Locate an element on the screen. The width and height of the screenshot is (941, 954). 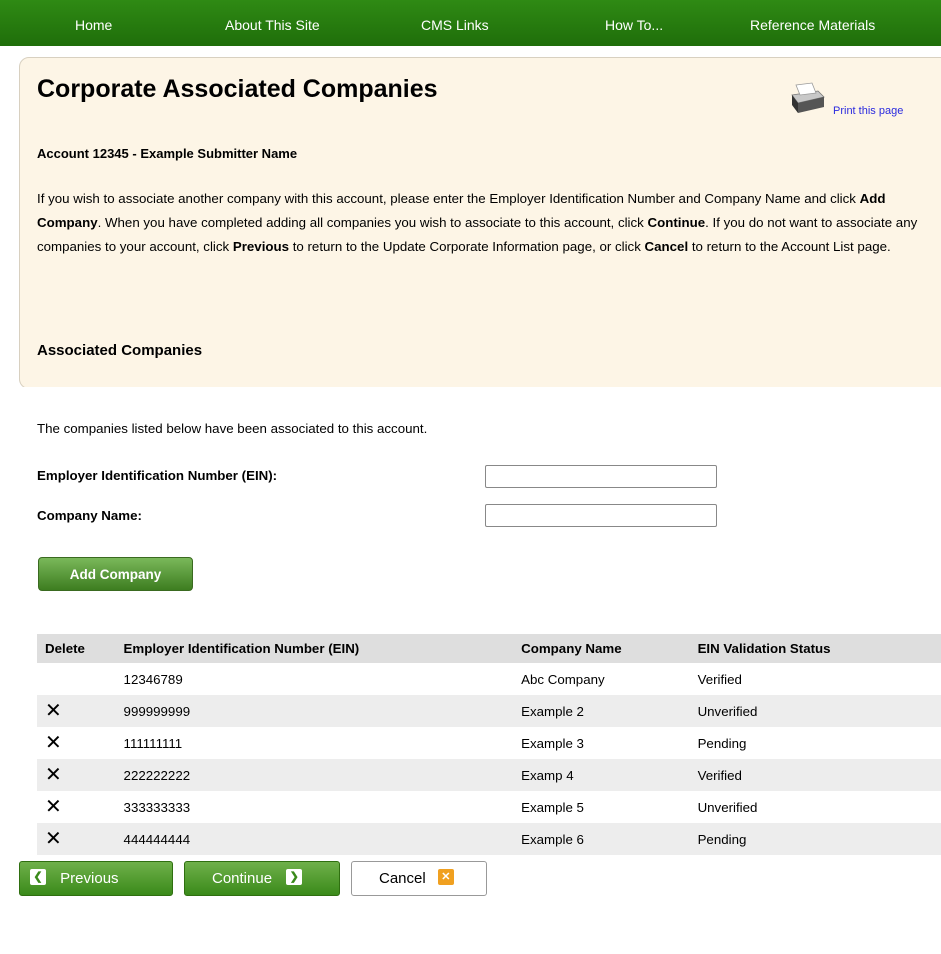
header-ein: Employer Identification Number (EIN) is located at coordinates (314, 648).